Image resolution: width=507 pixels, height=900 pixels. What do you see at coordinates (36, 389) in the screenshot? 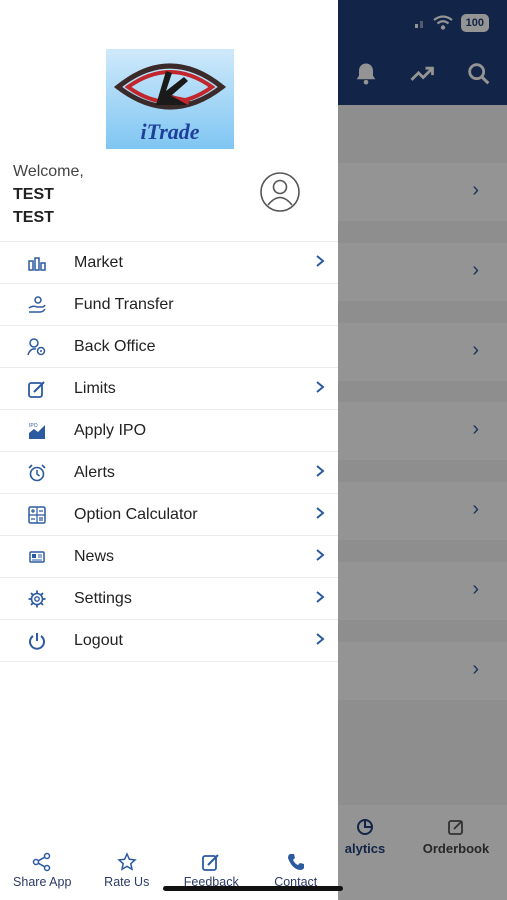
I see `edit-icon` at bounding box center [36, 389].